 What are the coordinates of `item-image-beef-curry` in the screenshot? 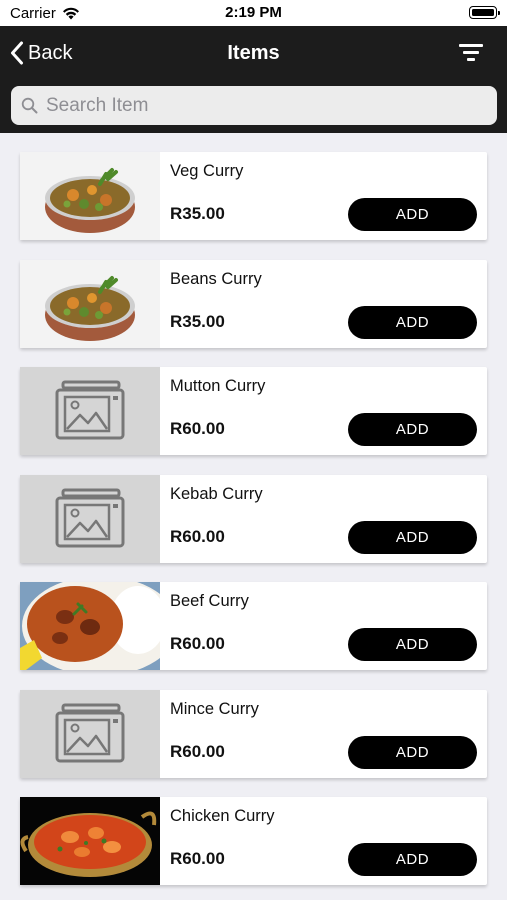 It's located at (90, 626).